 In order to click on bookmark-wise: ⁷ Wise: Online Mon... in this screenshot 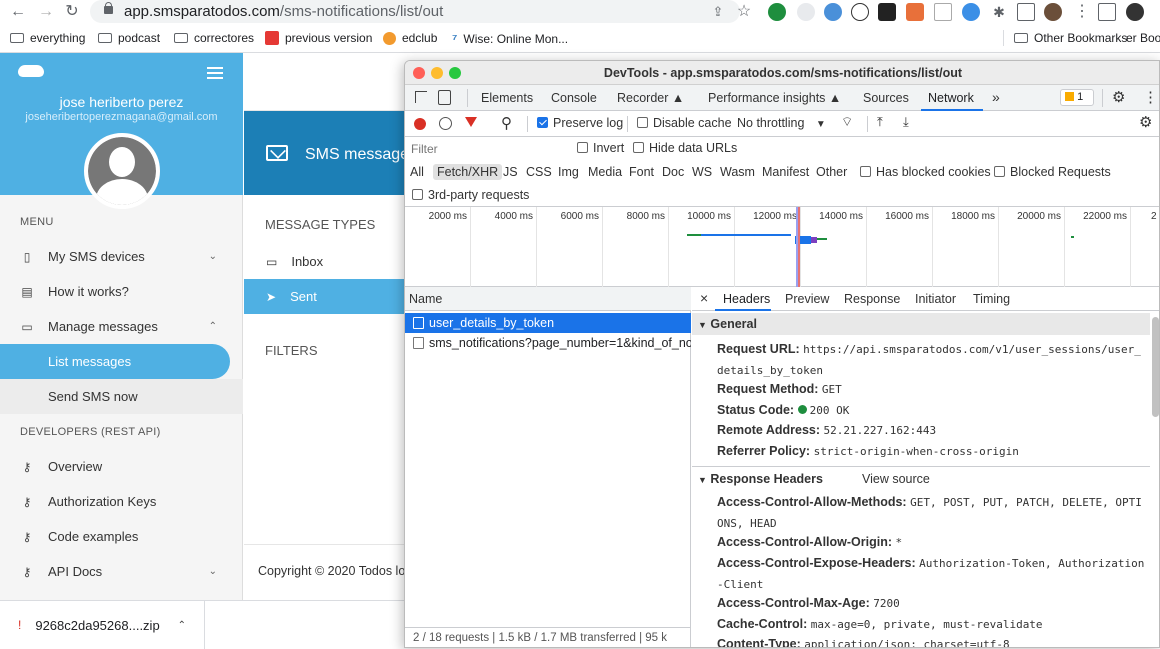, I will do `click(510, 38)`.